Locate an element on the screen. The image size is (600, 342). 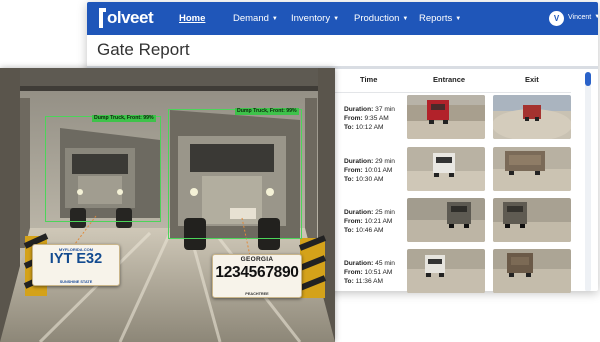
nav-inventory: Inventory ▼ is located at coordinates (315, 18).